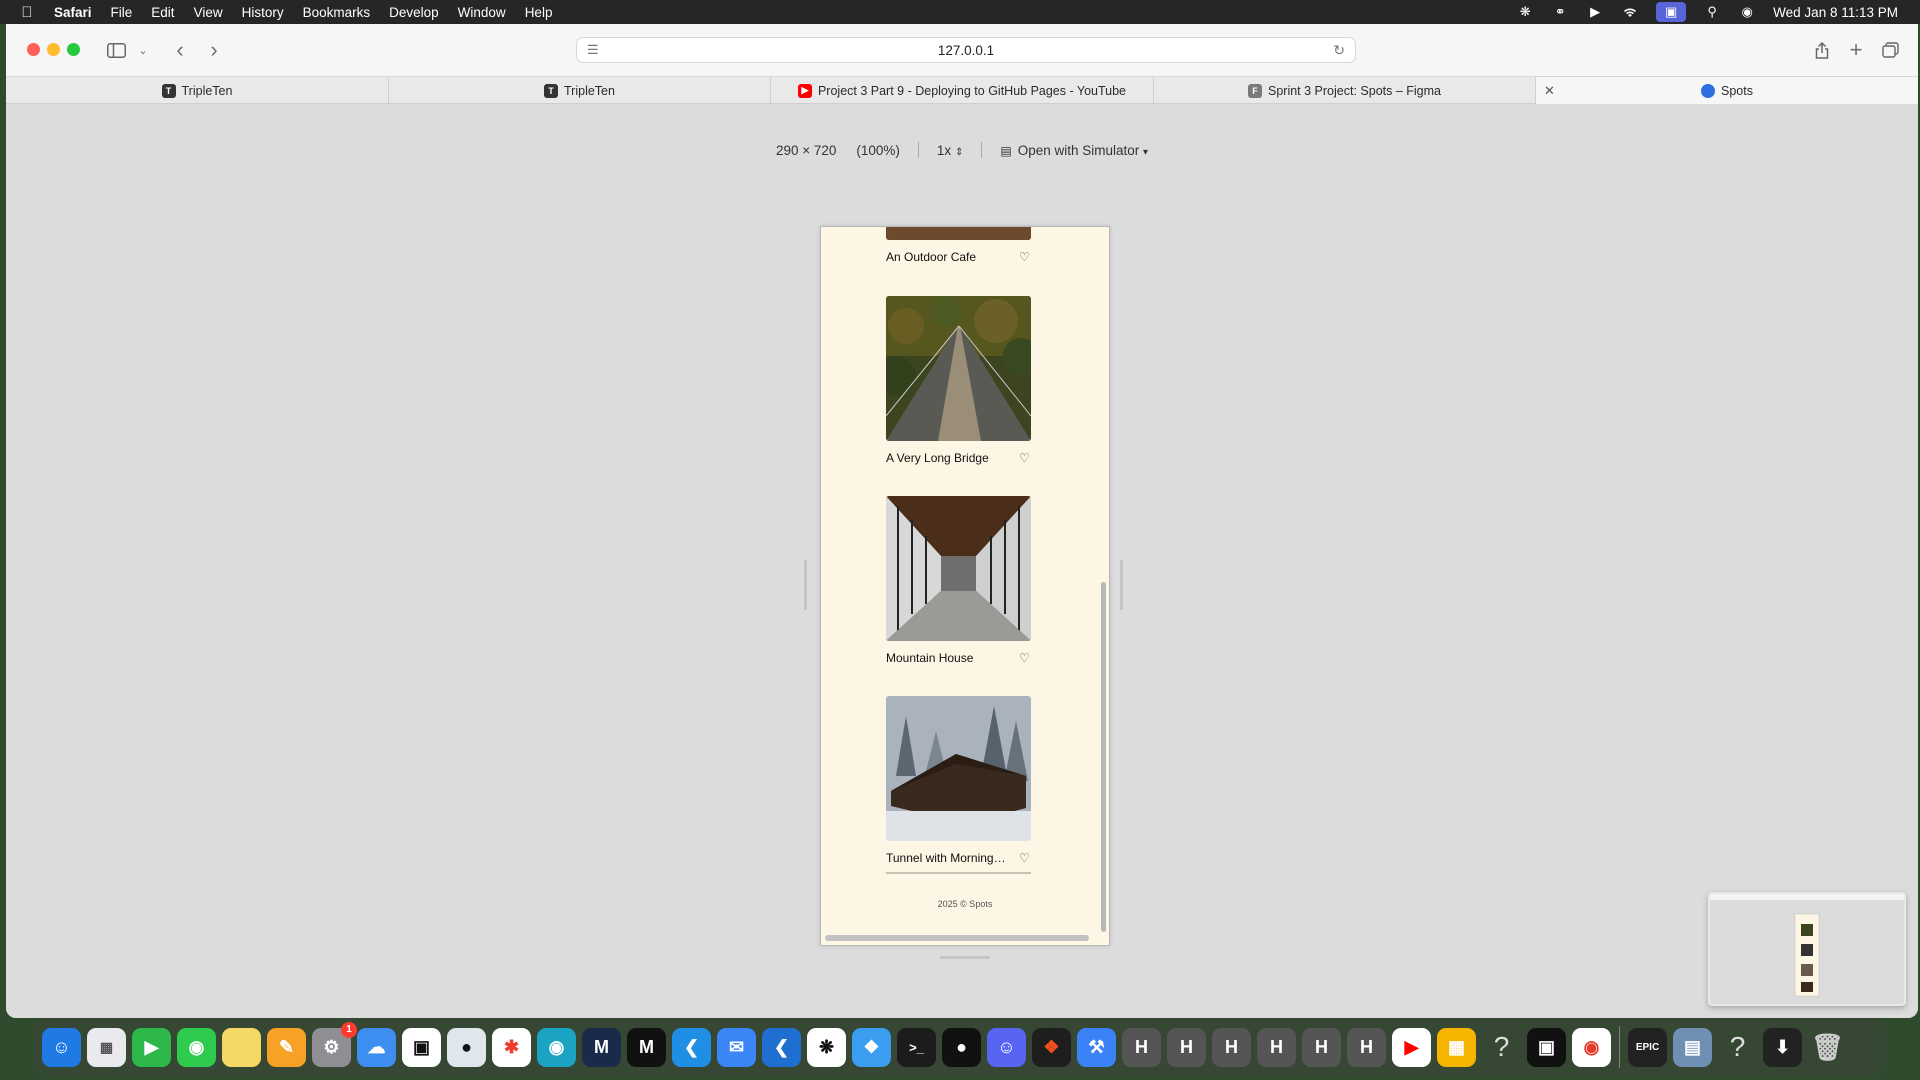 The width and height of the screenshot is (1920, 1080). What do you see at coordinates (1822, 50) in the screenshot?
I see `share-icon` at bounding box center [1822, 50].